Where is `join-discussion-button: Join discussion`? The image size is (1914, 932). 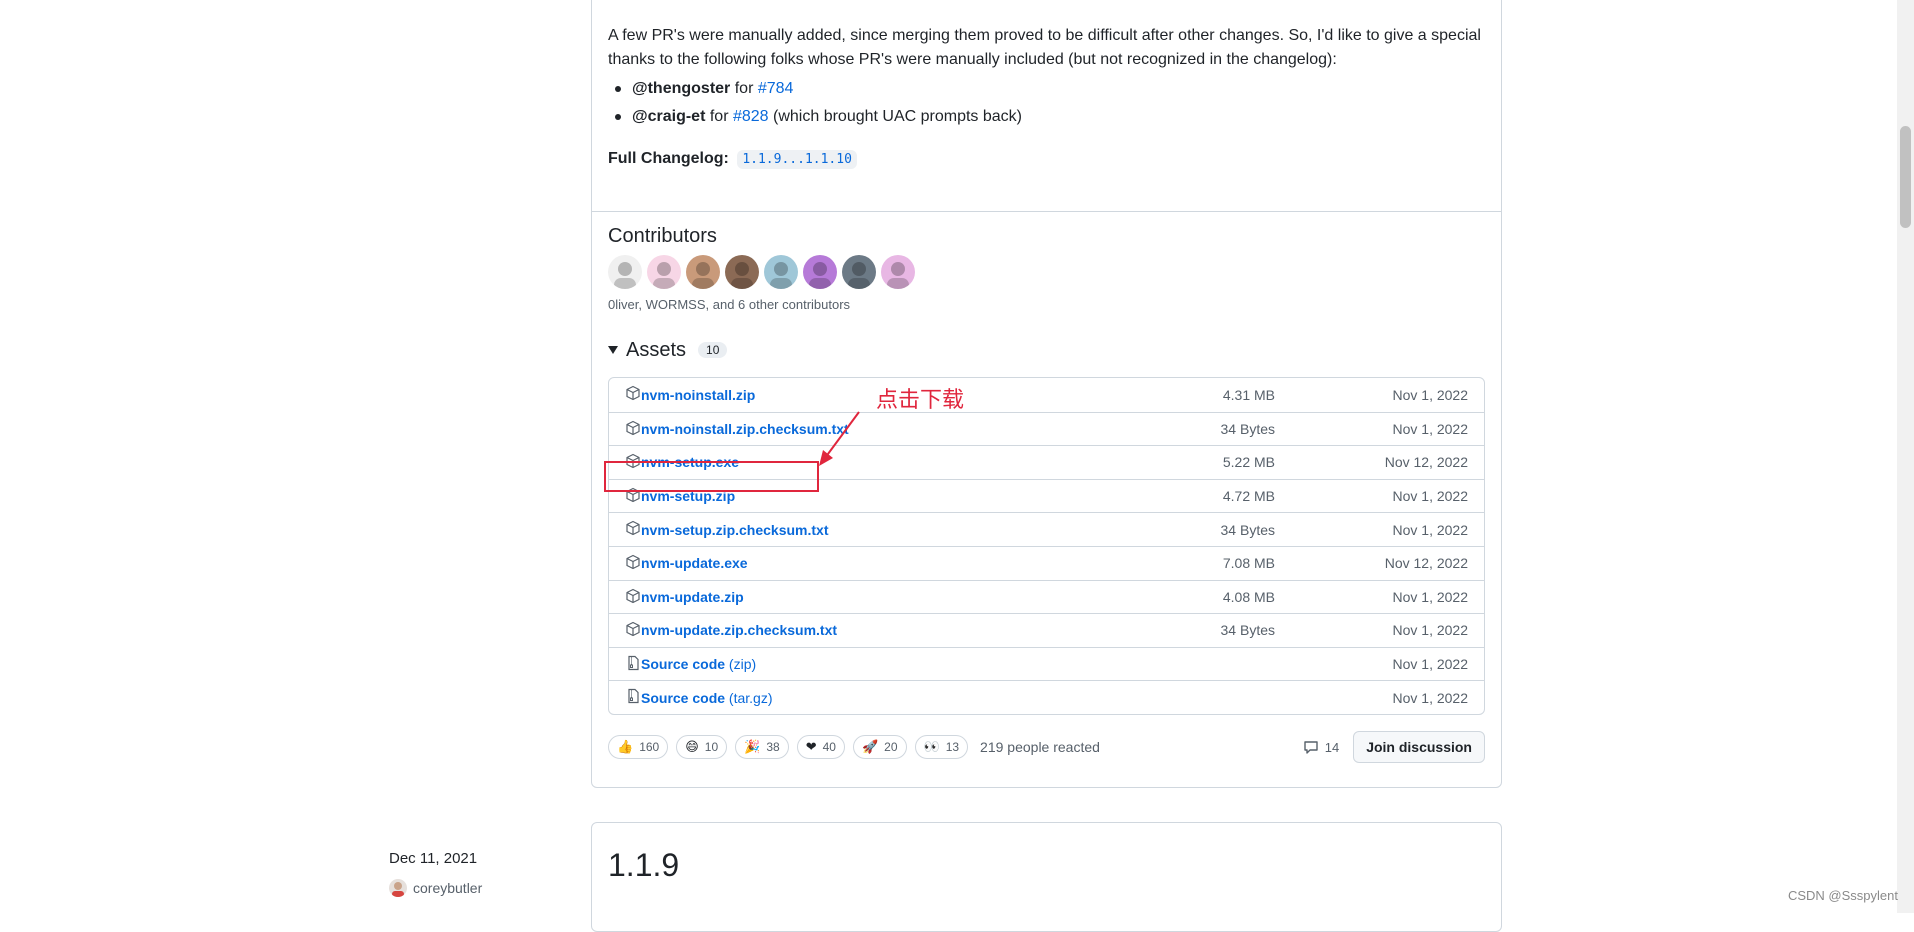
join-discussion-button: Join discussion is located at coordinates (1419, 747).